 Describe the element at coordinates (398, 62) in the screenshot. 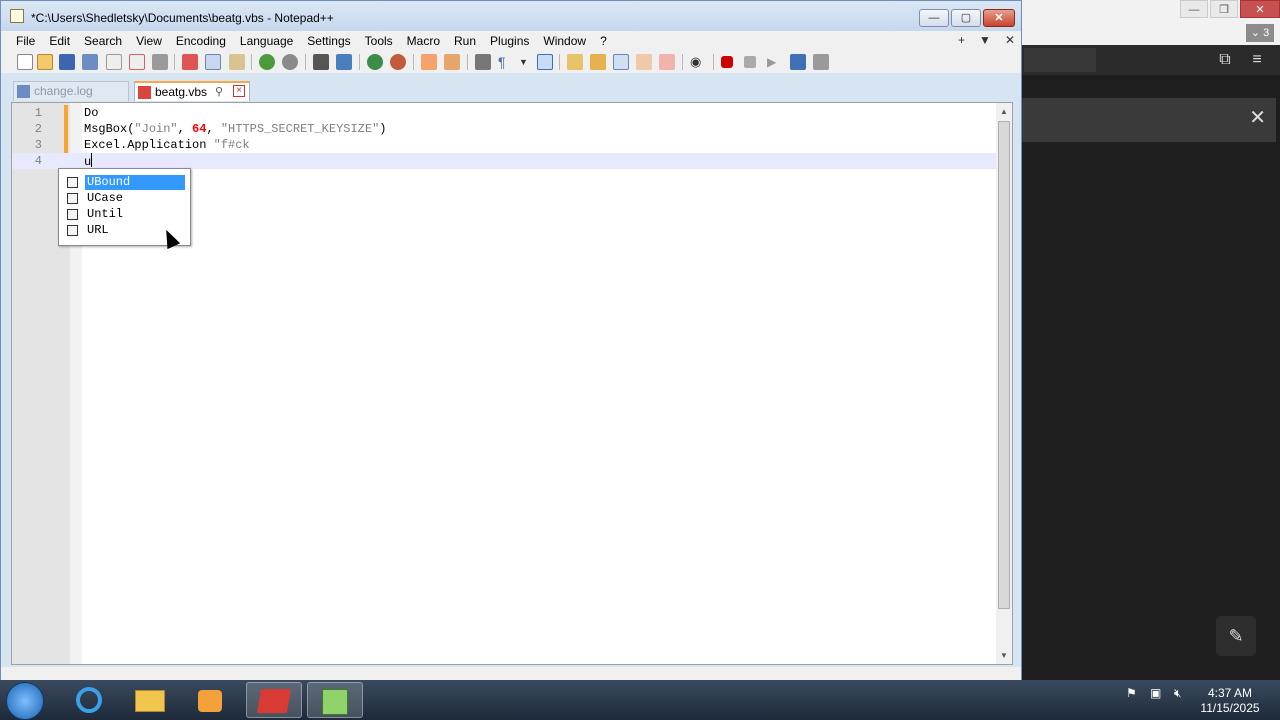

I see `zoom-out-icon` at that location.